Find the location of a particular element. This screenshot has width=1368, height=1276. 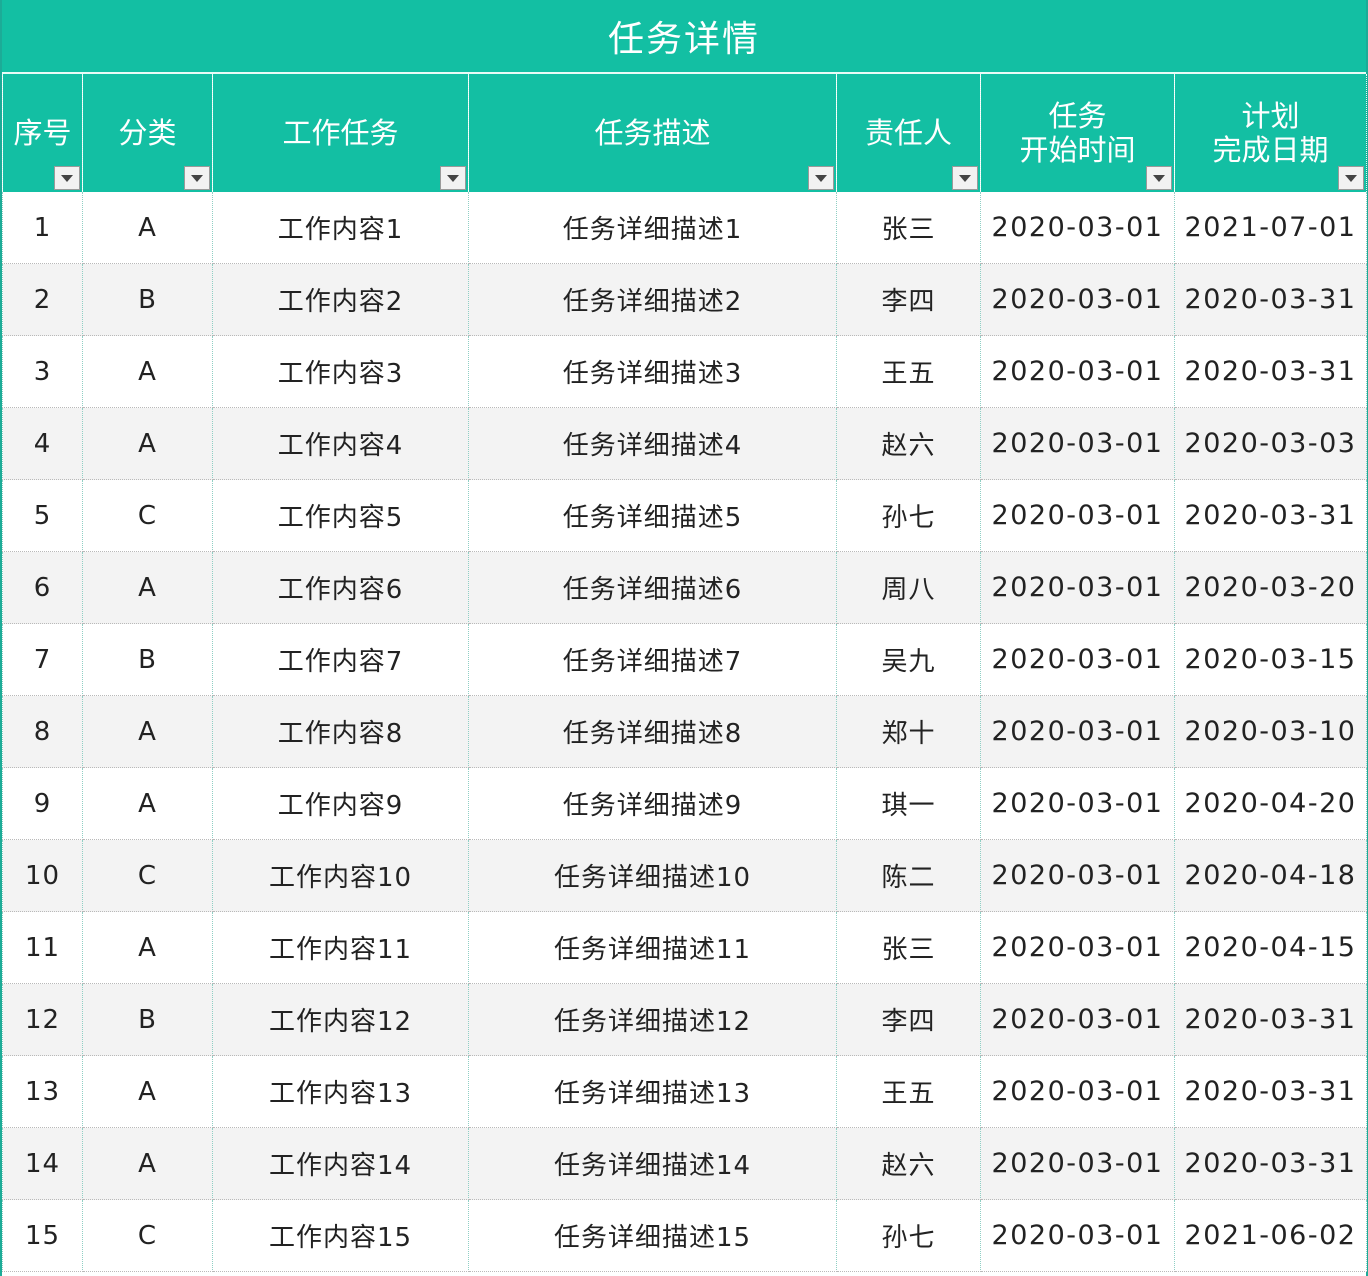

cell-description: 任务详细描述7 is located at coordinates (652, 659).